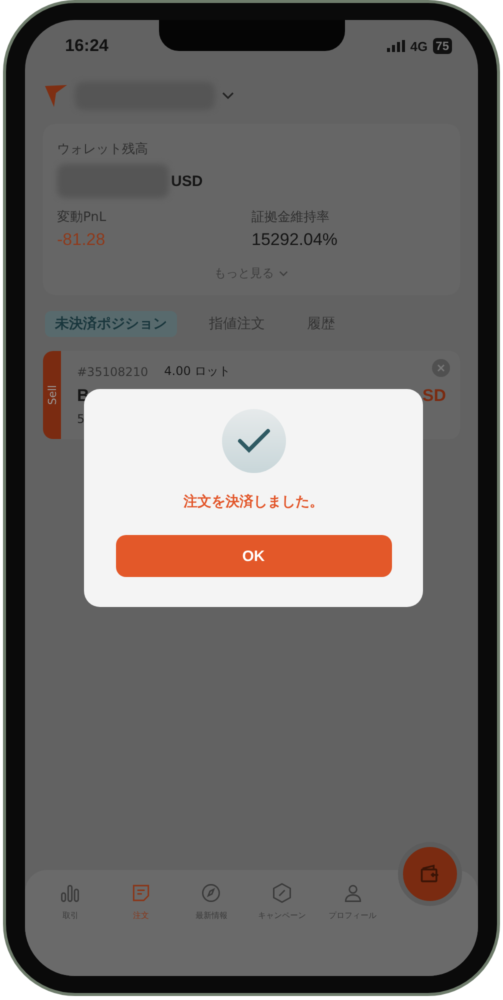 This screenshot has width=503, height=1000. What do you see at coordinates (141, 929) in the screenshot?
I see `nav-item: 注文` at bounding box center [141, 929].